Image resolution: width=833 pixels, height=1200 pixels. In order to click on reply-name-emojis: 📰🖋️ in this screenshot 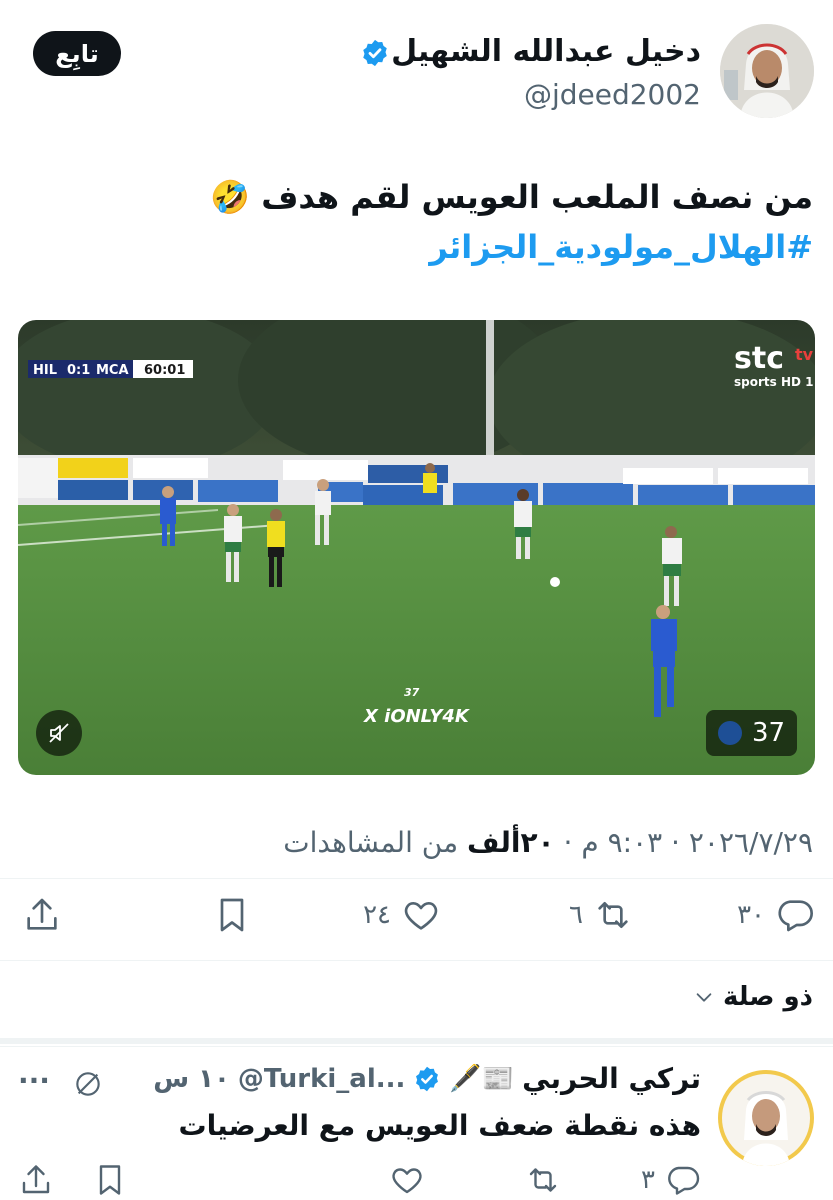, I will do `click(482, 1078)`.